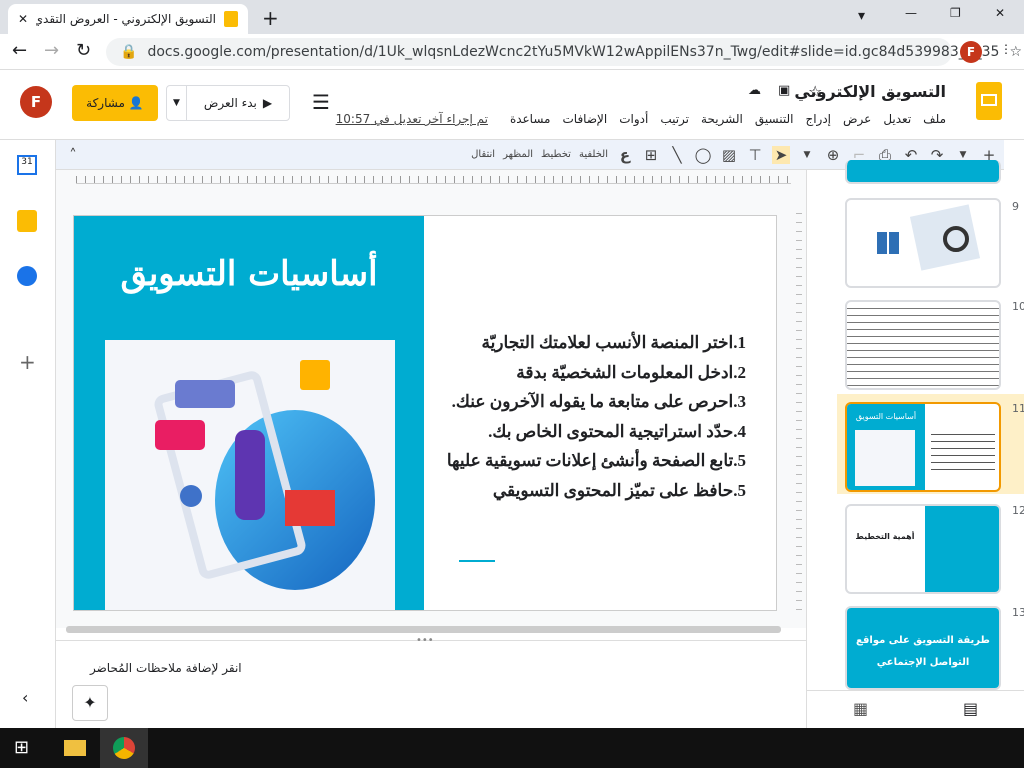 This screenshot has height=768, width=1024. What do you see at coordinates (729, 155) in the screenshot?
I see `image-icon: ▨` at bounding box center [729, 155].